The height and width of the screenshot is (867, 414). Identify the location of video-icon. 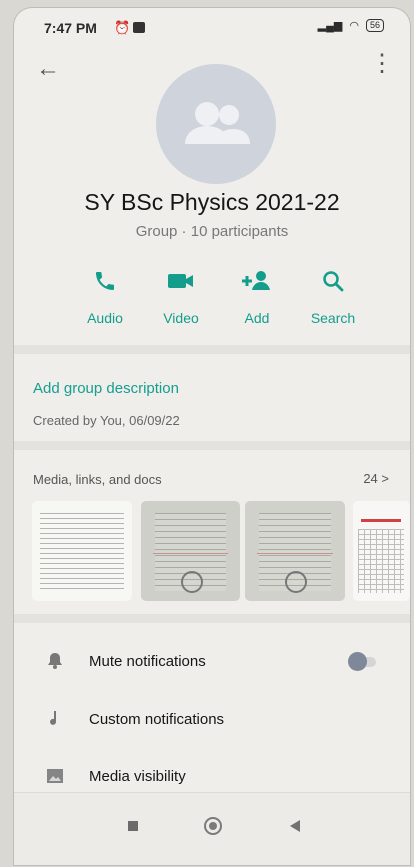
(181, 281).